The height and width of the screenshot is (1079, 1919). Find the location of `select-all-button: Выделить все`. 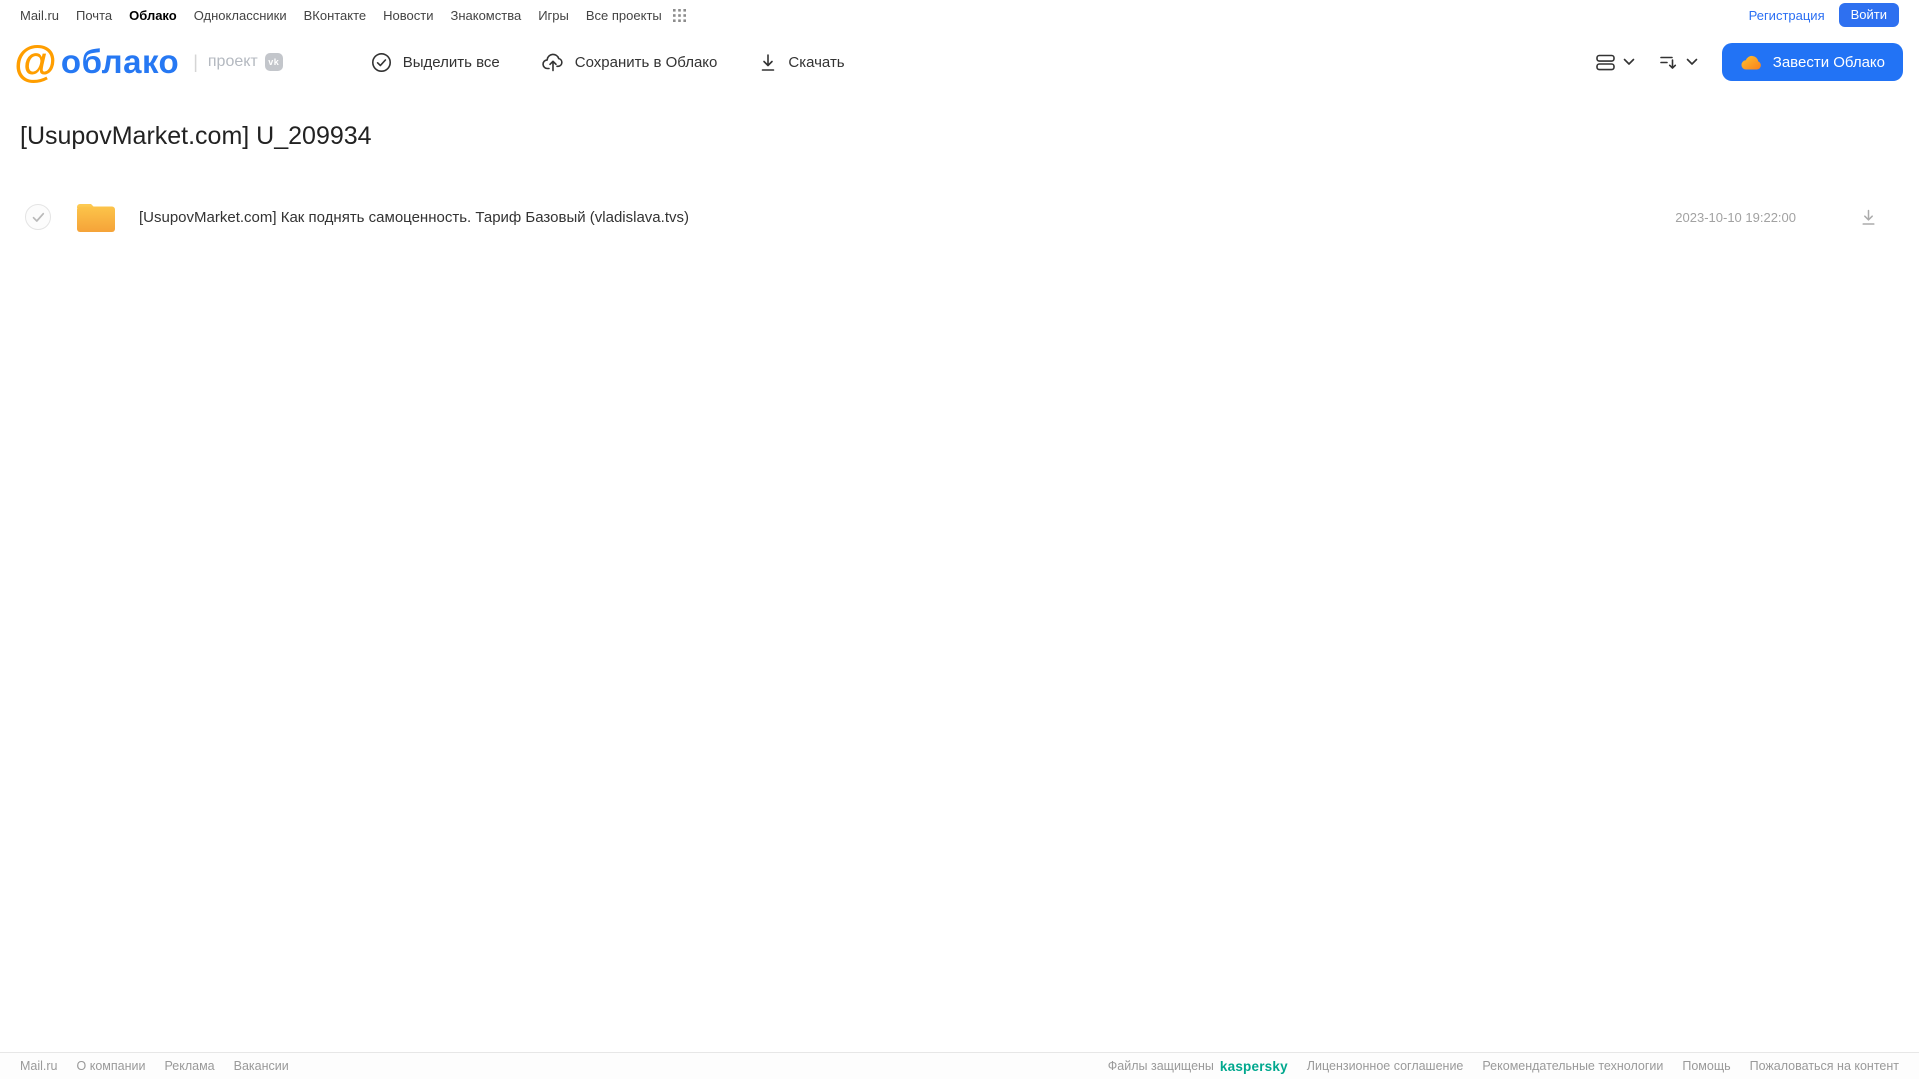

select-all-button: Выделить все is located at coordinates (435, 62).